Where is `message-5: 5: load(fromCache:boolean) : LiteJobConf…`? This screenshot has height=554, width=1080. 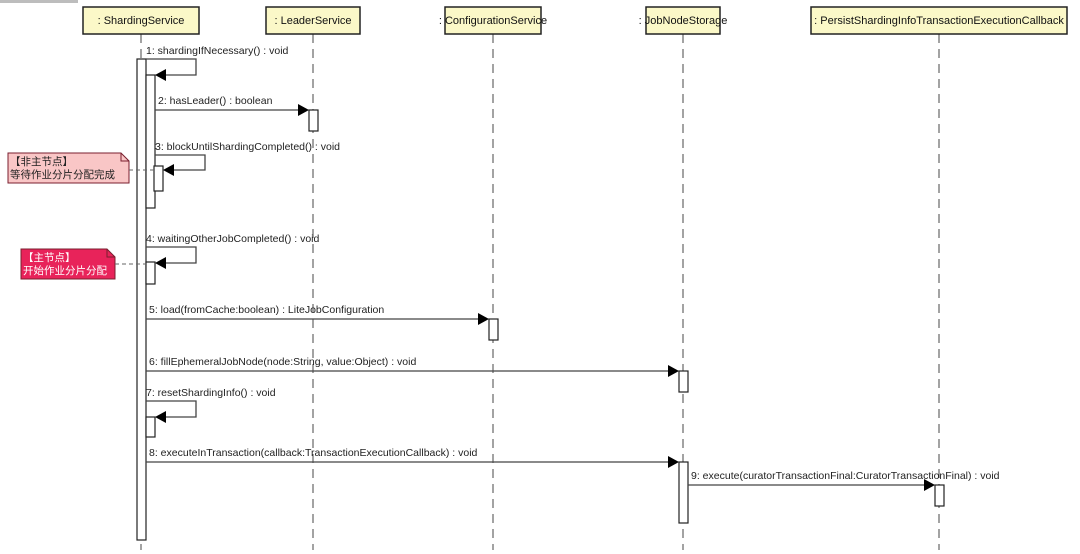
message-5: 5: load(fromCache:boolean) : LiteJobConf… is located at coordinates (317, 314).